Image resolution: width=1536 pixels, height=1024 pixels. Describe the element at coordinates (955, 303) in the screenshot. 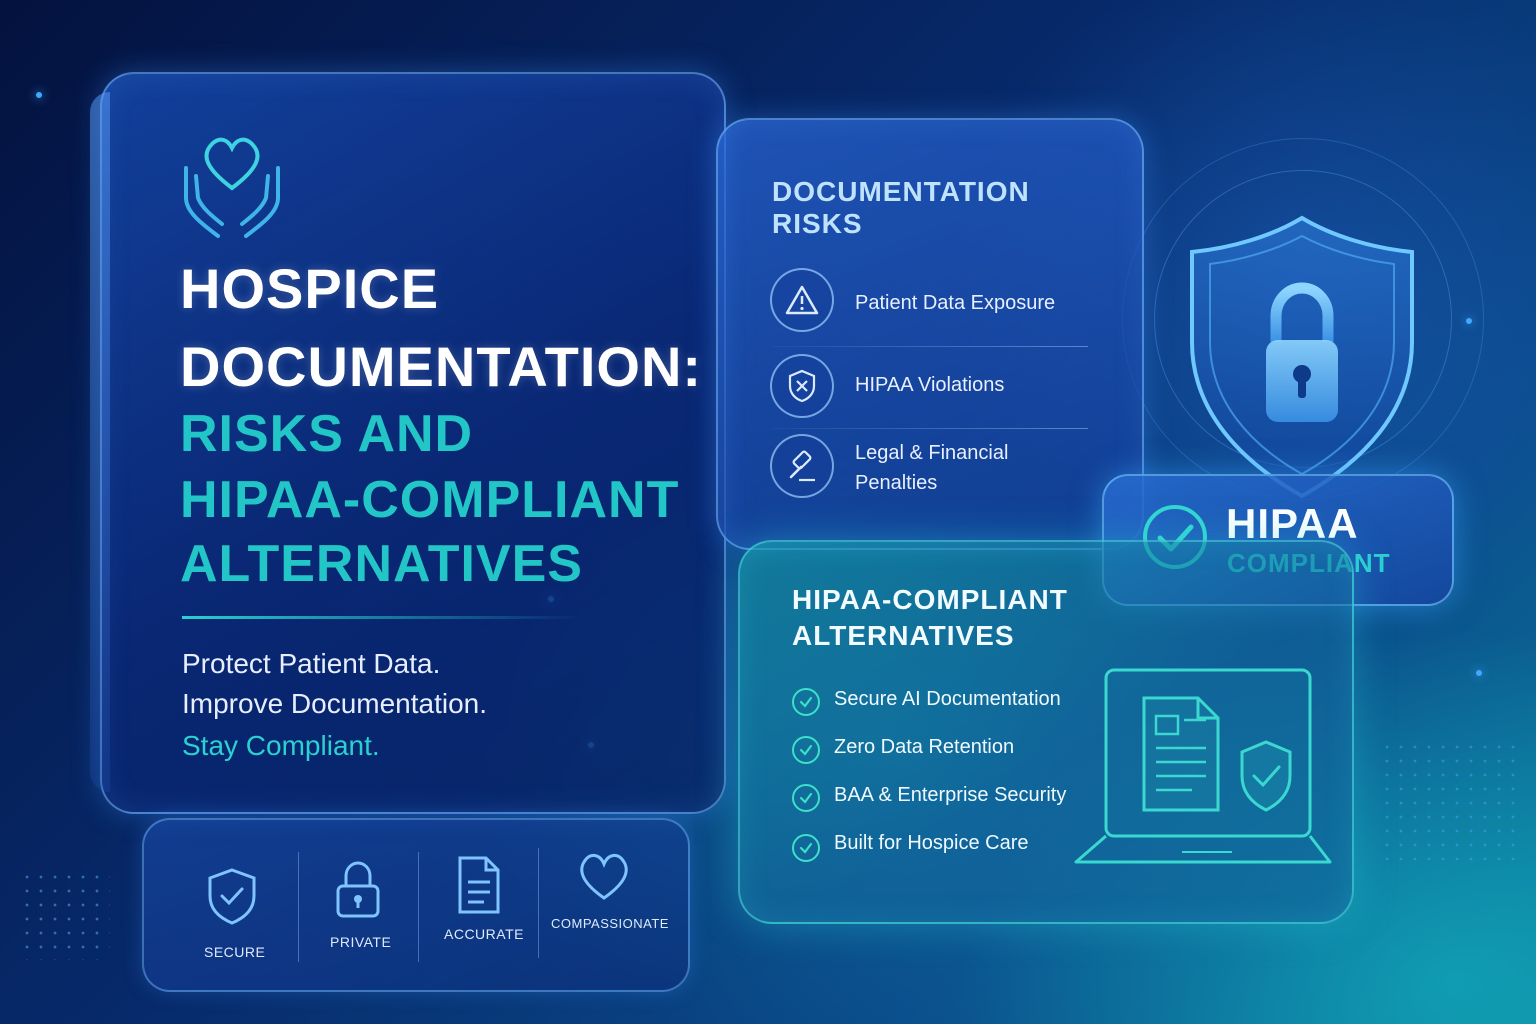

I see `risk-item-label: Patient Data Exposure` at that location.